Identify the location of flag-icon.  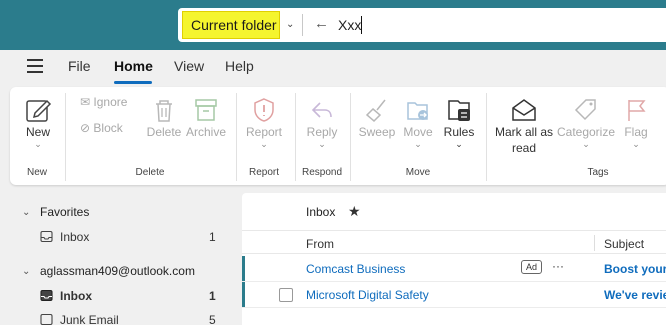
(637, 110).